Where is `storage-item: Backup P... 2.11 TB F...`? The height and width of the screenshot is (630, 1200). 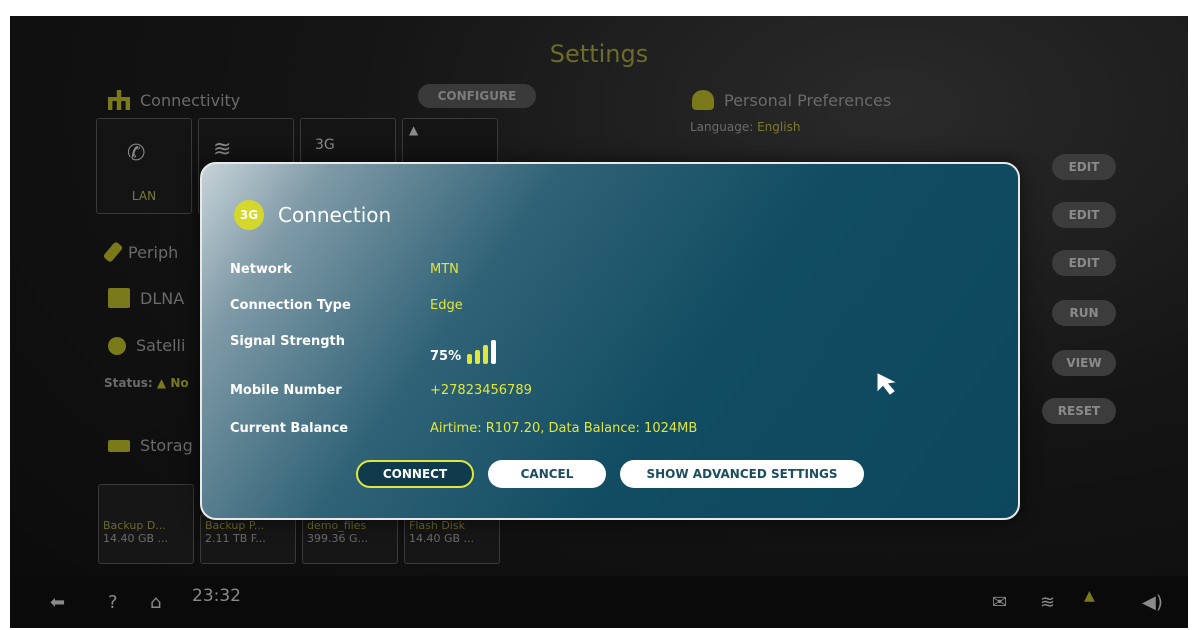
storage-item: Backup P... 2.11 TB F... is located at coordinates (248, 539).